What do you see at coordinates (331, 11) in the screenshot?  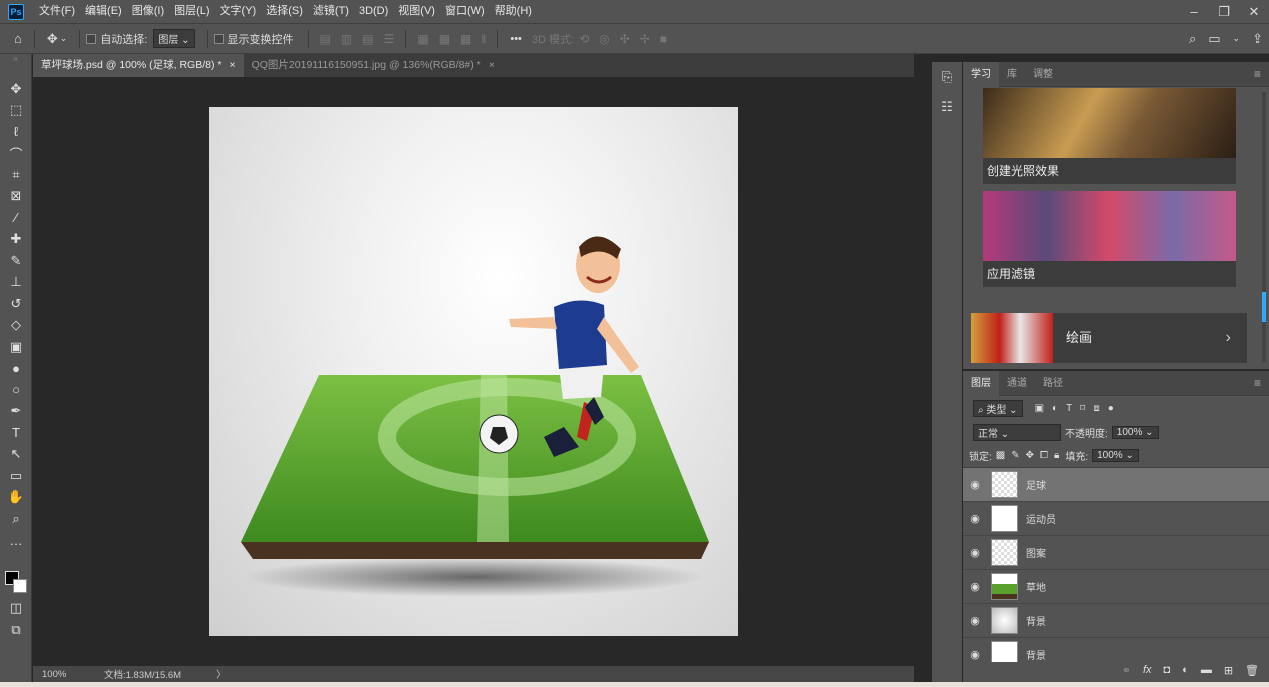 I see `menu-item: 滤镜(T)` at bounding box center [331, 11].